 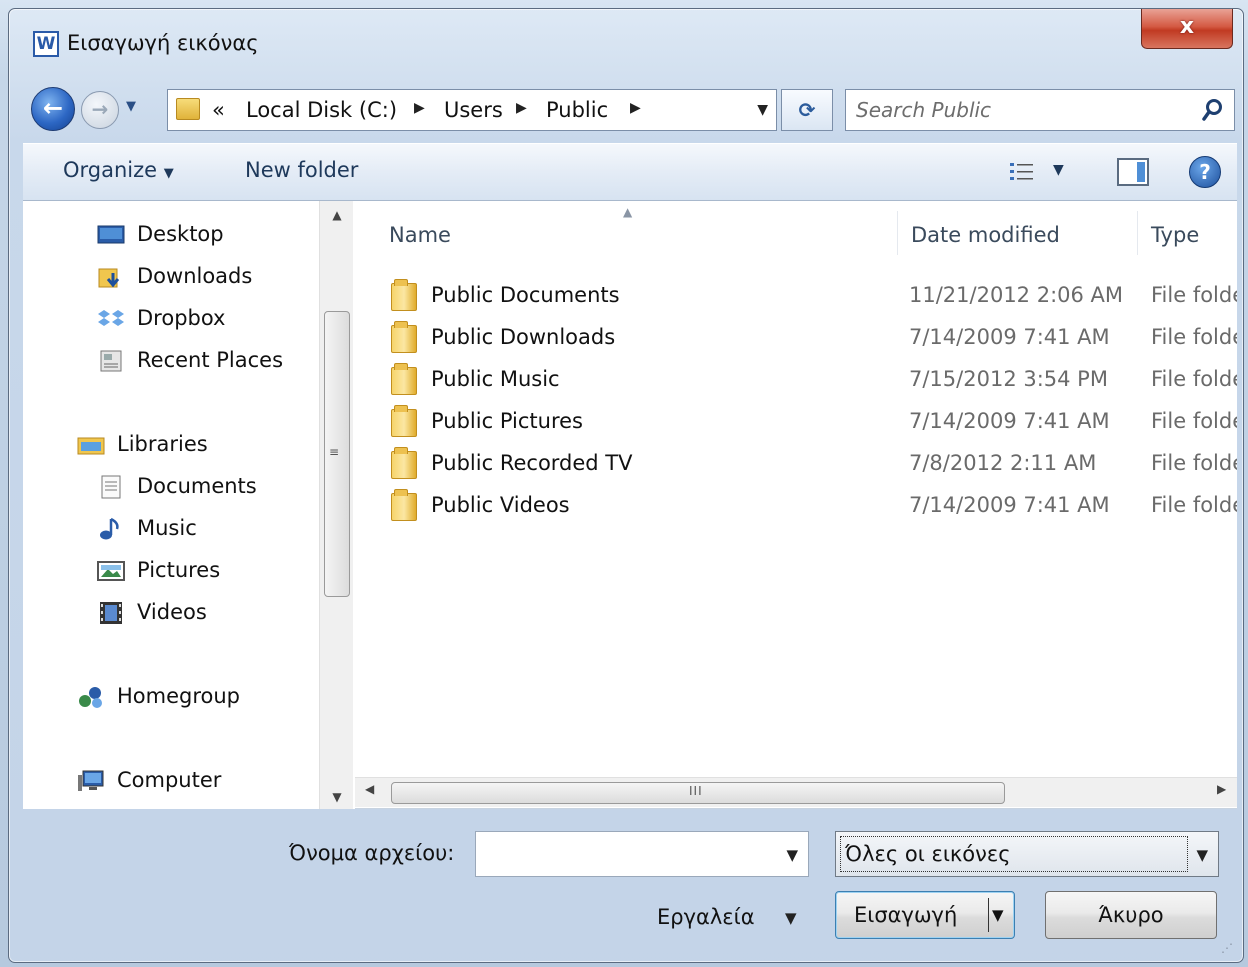 I want to click on documents-icon, so click(x=111, y=487).